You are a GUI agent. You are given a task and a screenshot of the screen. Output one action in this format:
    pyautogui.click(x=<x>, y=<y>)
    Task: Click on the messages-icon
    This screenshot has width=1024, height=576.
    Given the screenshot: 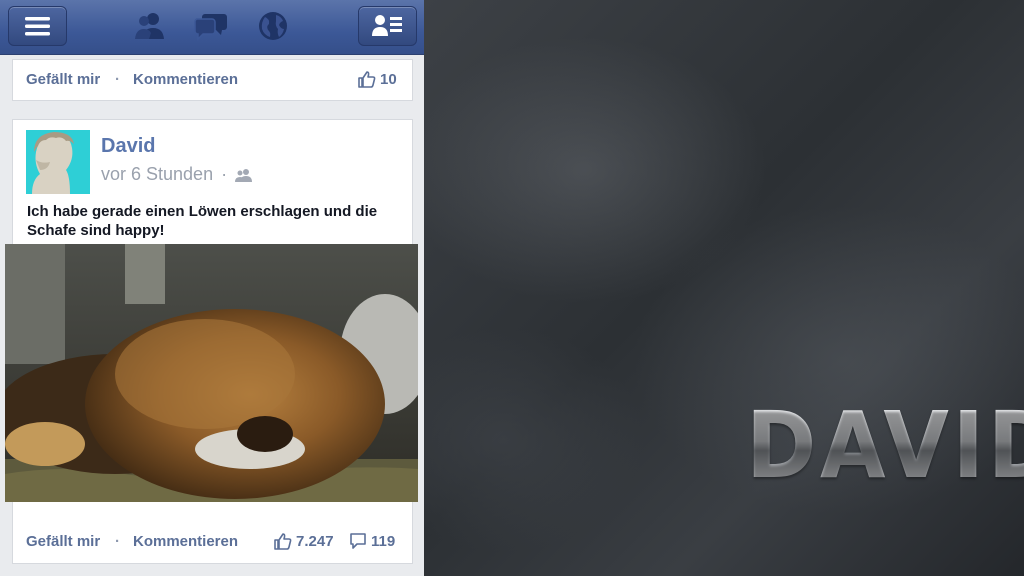 What is the action you would take?
    pyautogui.click(x=211, y=26)
    